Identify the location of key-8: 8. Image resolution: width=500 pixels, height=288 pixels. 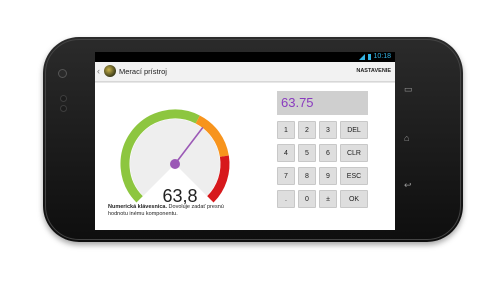
(307, 176).